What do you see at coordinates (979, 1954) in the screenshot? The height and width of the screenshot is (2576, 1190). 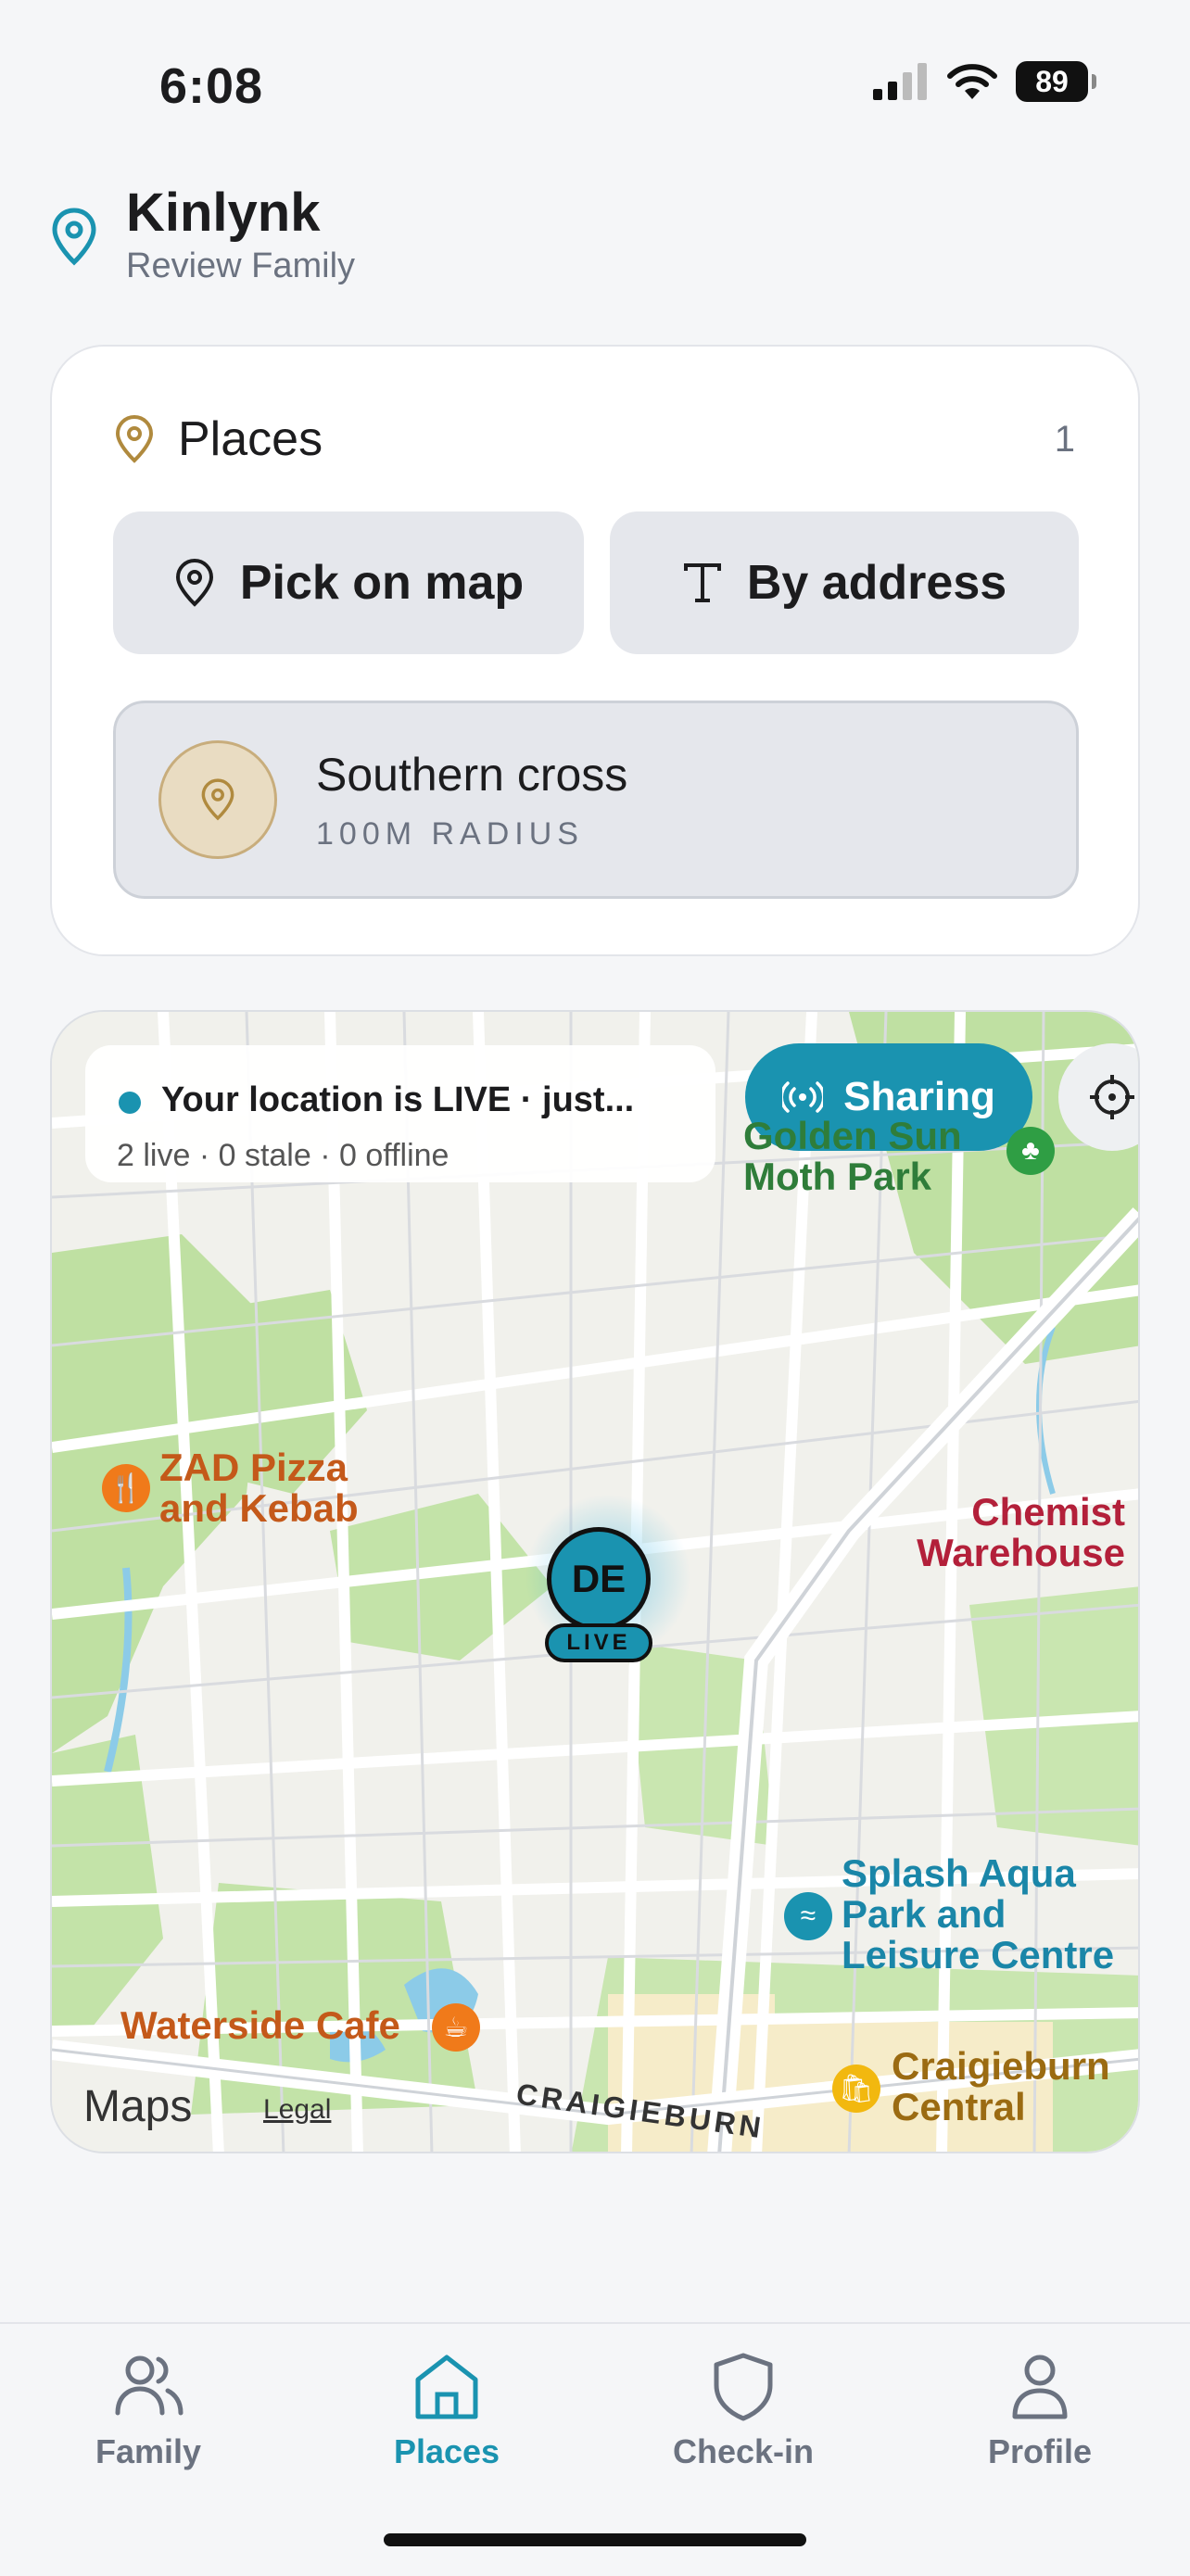 I see `poi-label-line: Leisure Centre` at bounding box center [979, 1954].